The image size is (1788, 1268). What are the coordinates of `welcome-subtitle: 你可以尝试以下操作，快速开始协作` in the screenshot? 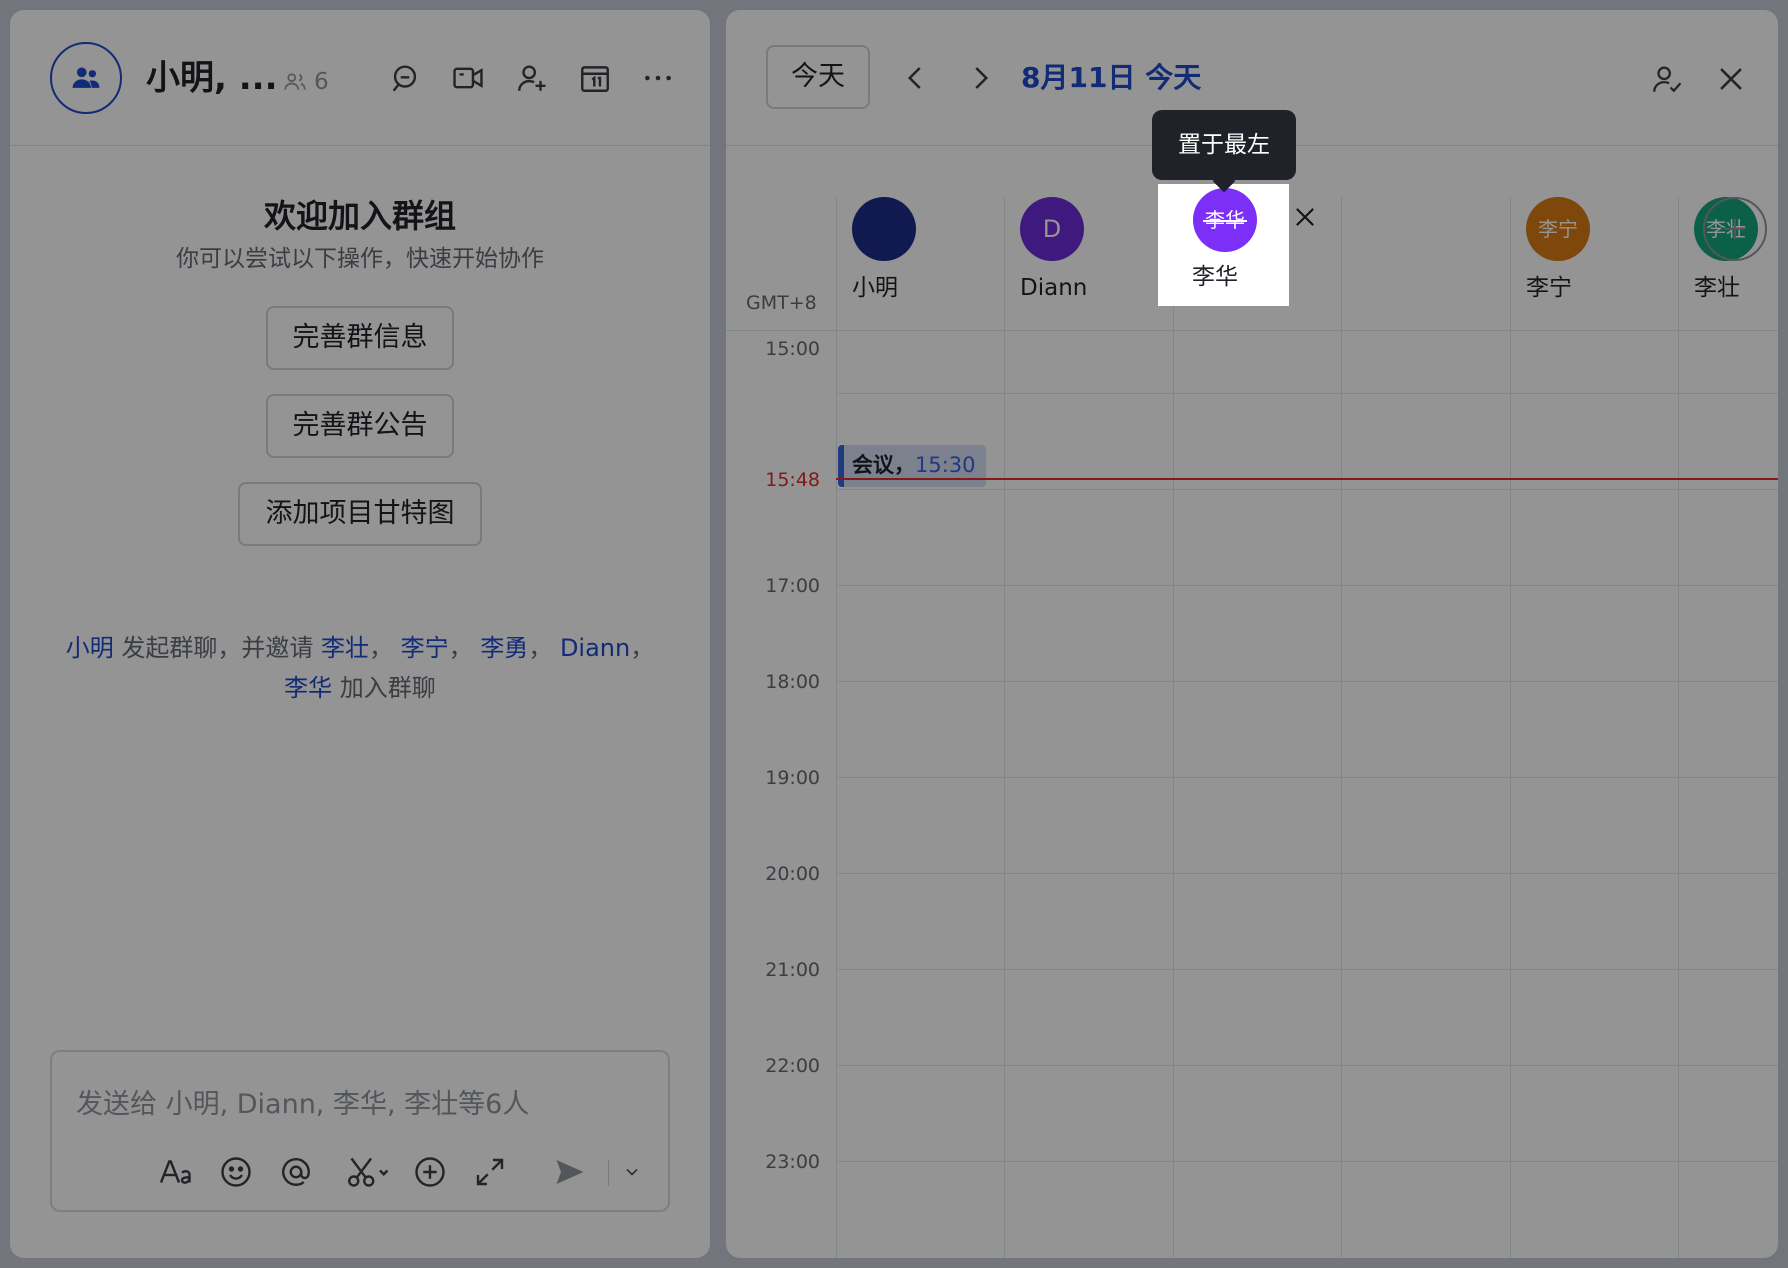 It's located at (360, 259).